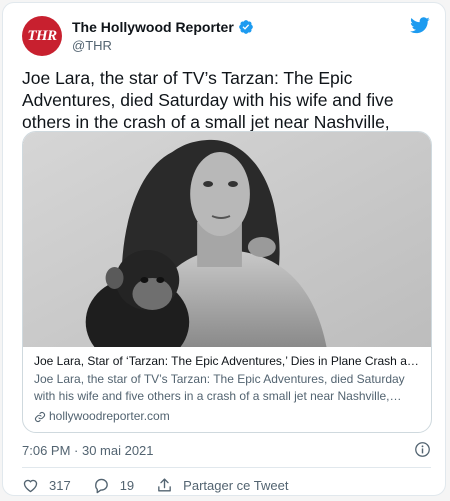 This screenshot has width=450, height=501. What do you see at coordinates (153, 27) in the screenshot?
I see `display-name: The Hollywood Reporter` at bounding box center [153, 27].